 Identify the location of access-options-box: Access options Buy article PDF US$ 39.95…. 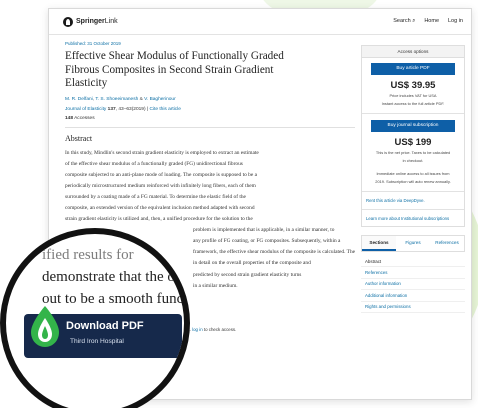
(413, 136).